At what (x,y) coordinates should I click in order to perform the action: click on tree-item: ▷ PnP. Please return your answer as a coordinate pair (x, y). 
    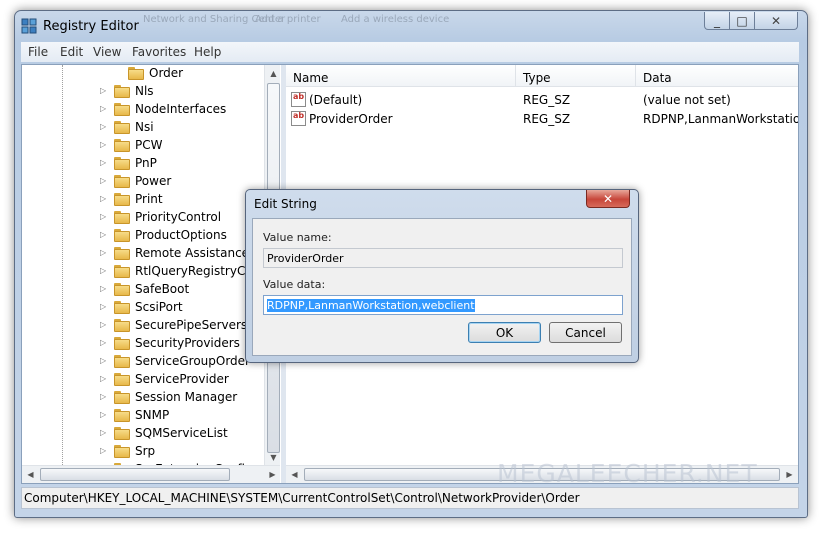
    Looking at the image, I should click on (142, 164).